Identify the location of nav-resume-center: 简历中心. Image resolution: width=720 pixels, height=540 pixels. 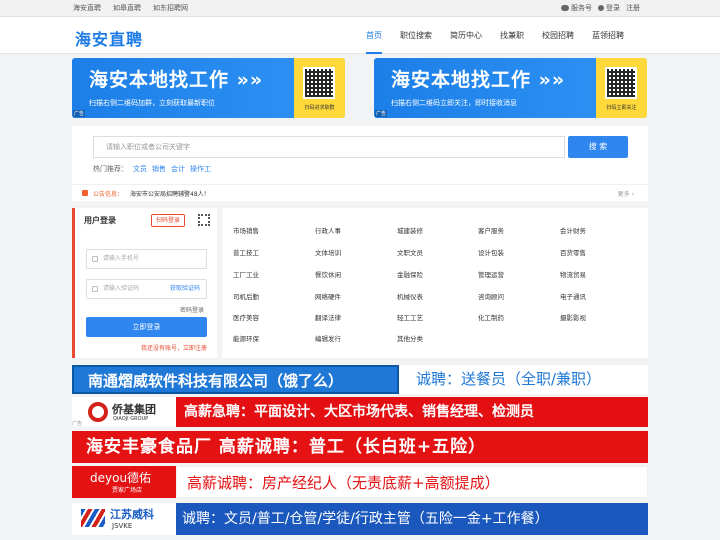
(466, 35).